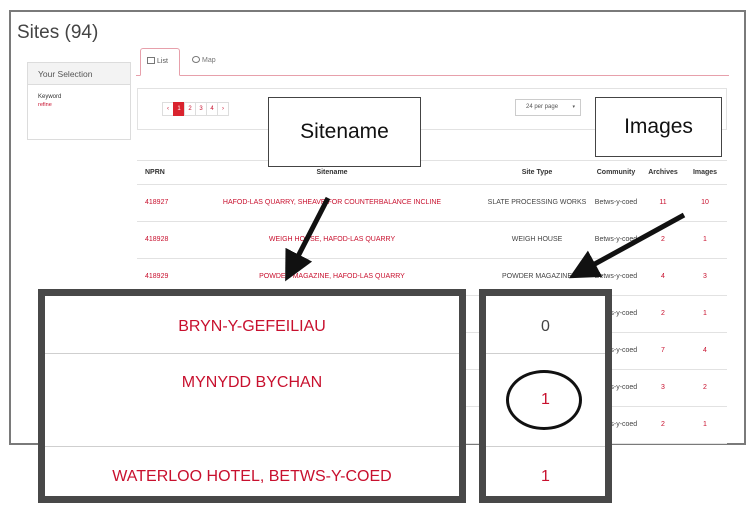 The width and height of the screenshot is (749, 505). What do you see at coordinates (545, 477) in the screenshot?
I see `zoom-images-3: 1` at bounding box center [545, 477].